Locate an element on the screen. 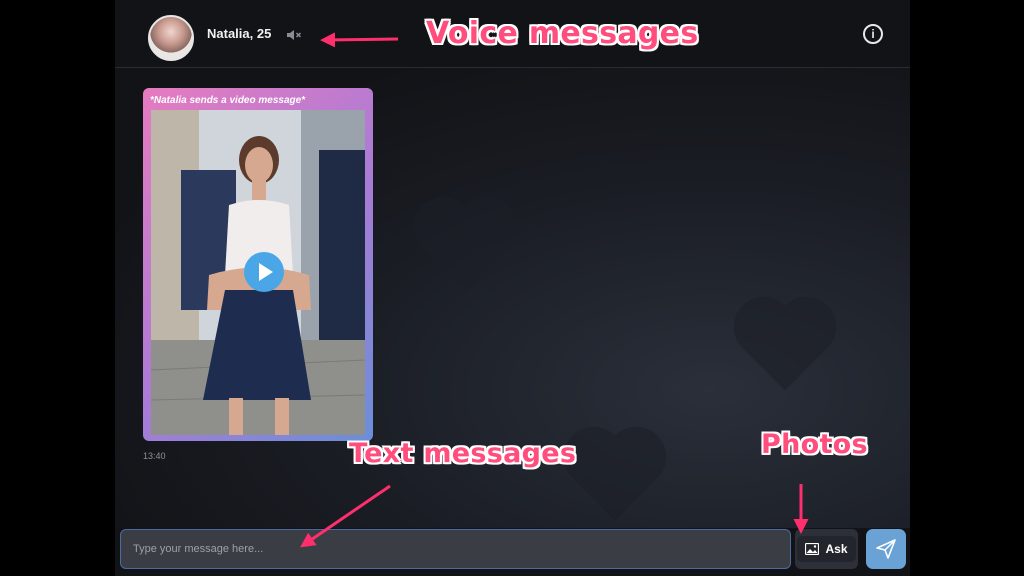 Image resolution: width=1024 pixels, height=576 pixels. message-input is located at coordinates (455, 549).